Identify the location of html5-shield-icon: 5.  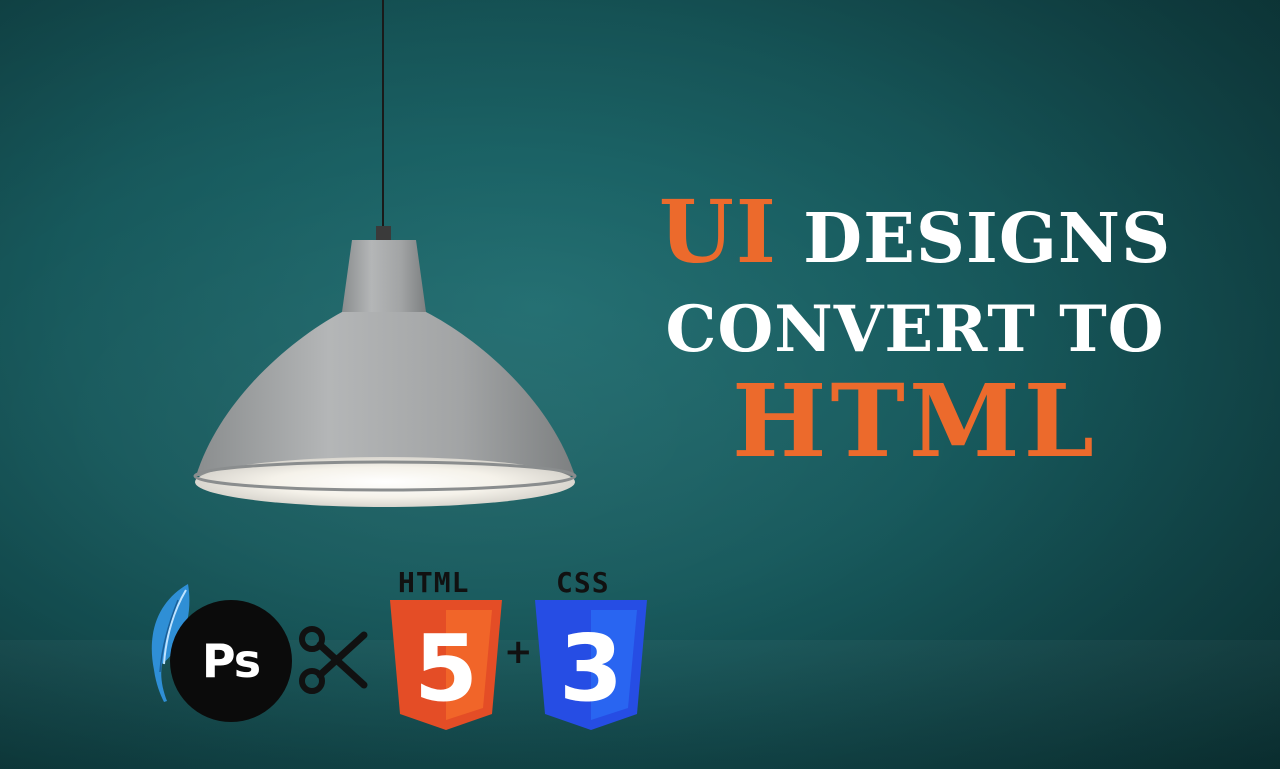
(446, 665).